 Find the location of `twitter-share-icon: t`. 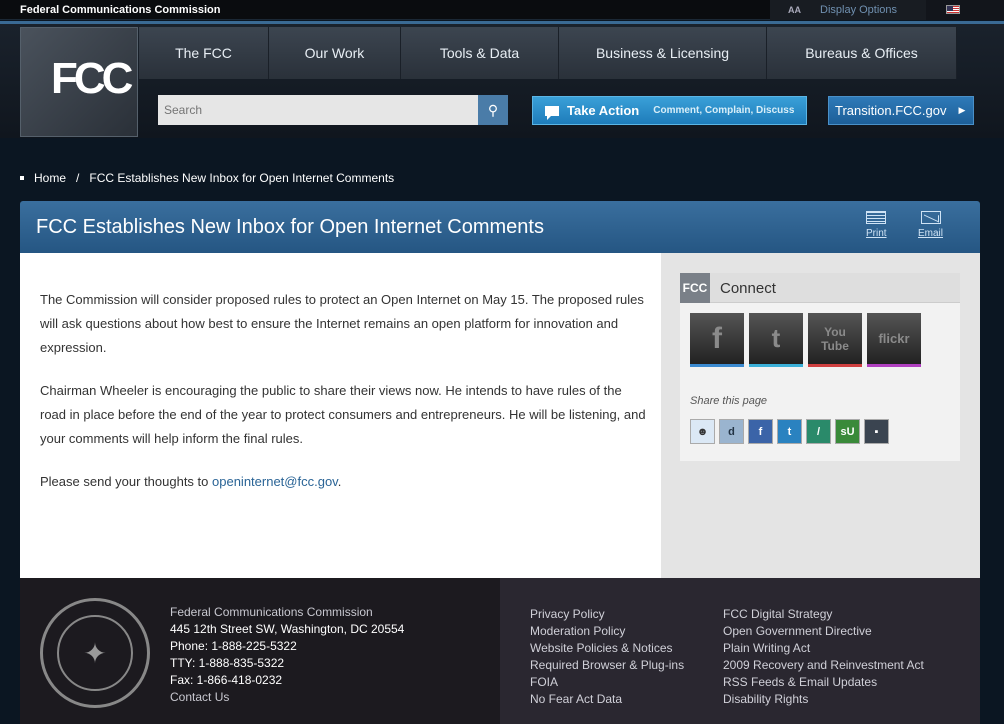

twitter-share-icon: t is located at coordinates (789, 431).